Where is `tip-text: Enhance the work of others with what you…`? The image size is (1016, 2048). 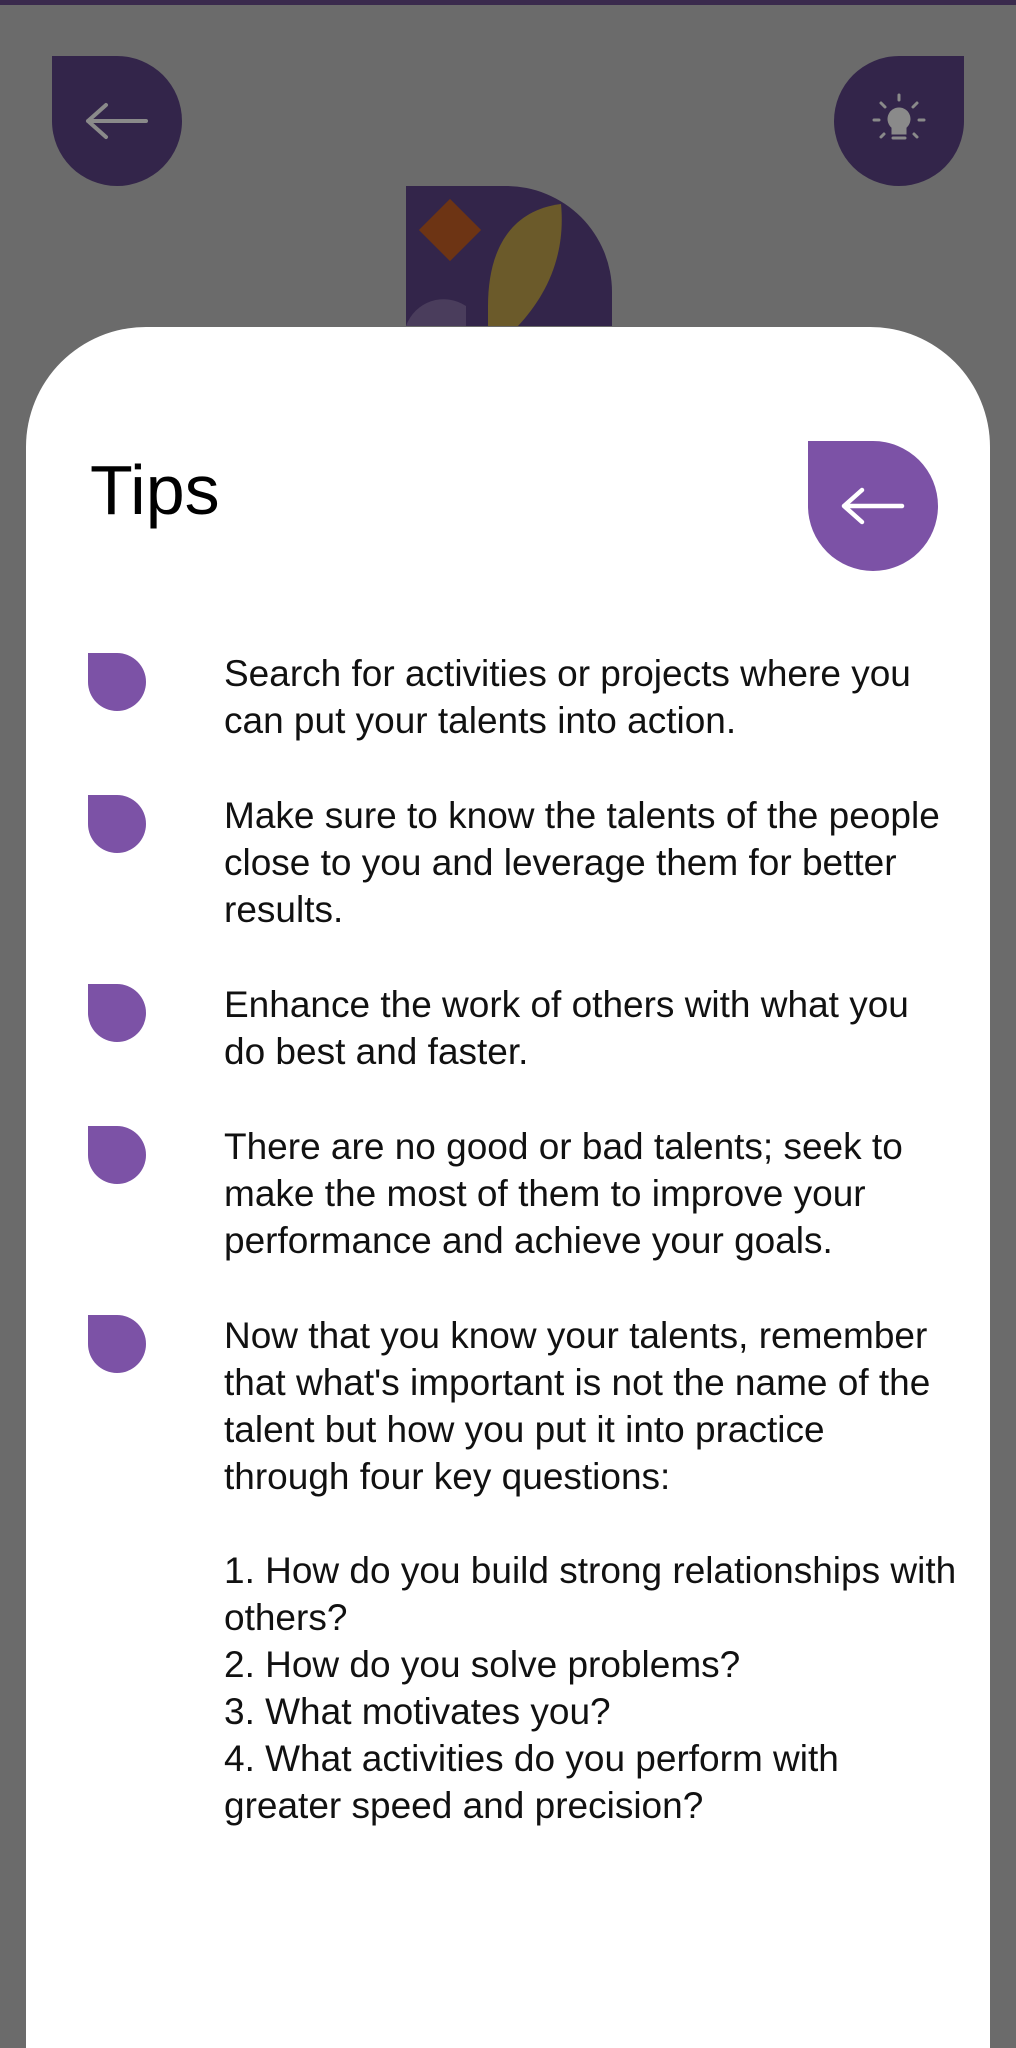 tip-text: Enhance the work of others with what you… is located at coordinates (566, 1028).